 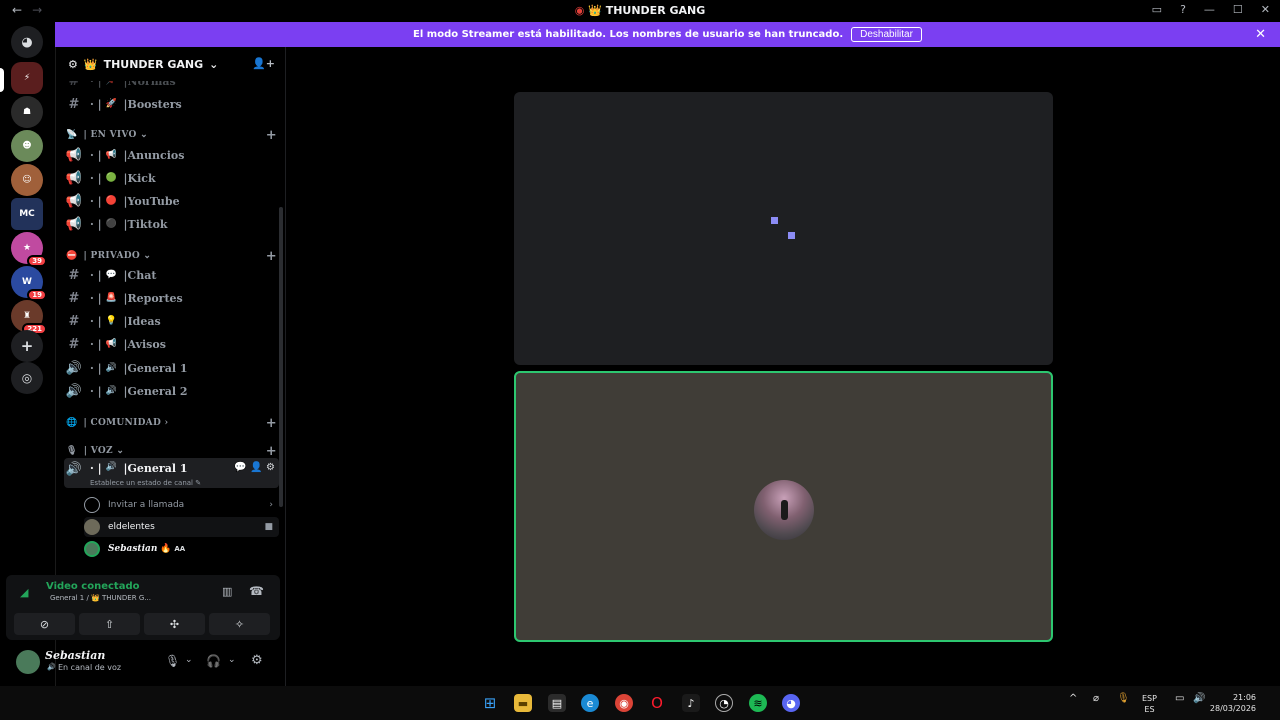 I want to click on category-comunidad: 🌐 | COMUNIDAD › +, so click(x=171, y=423).